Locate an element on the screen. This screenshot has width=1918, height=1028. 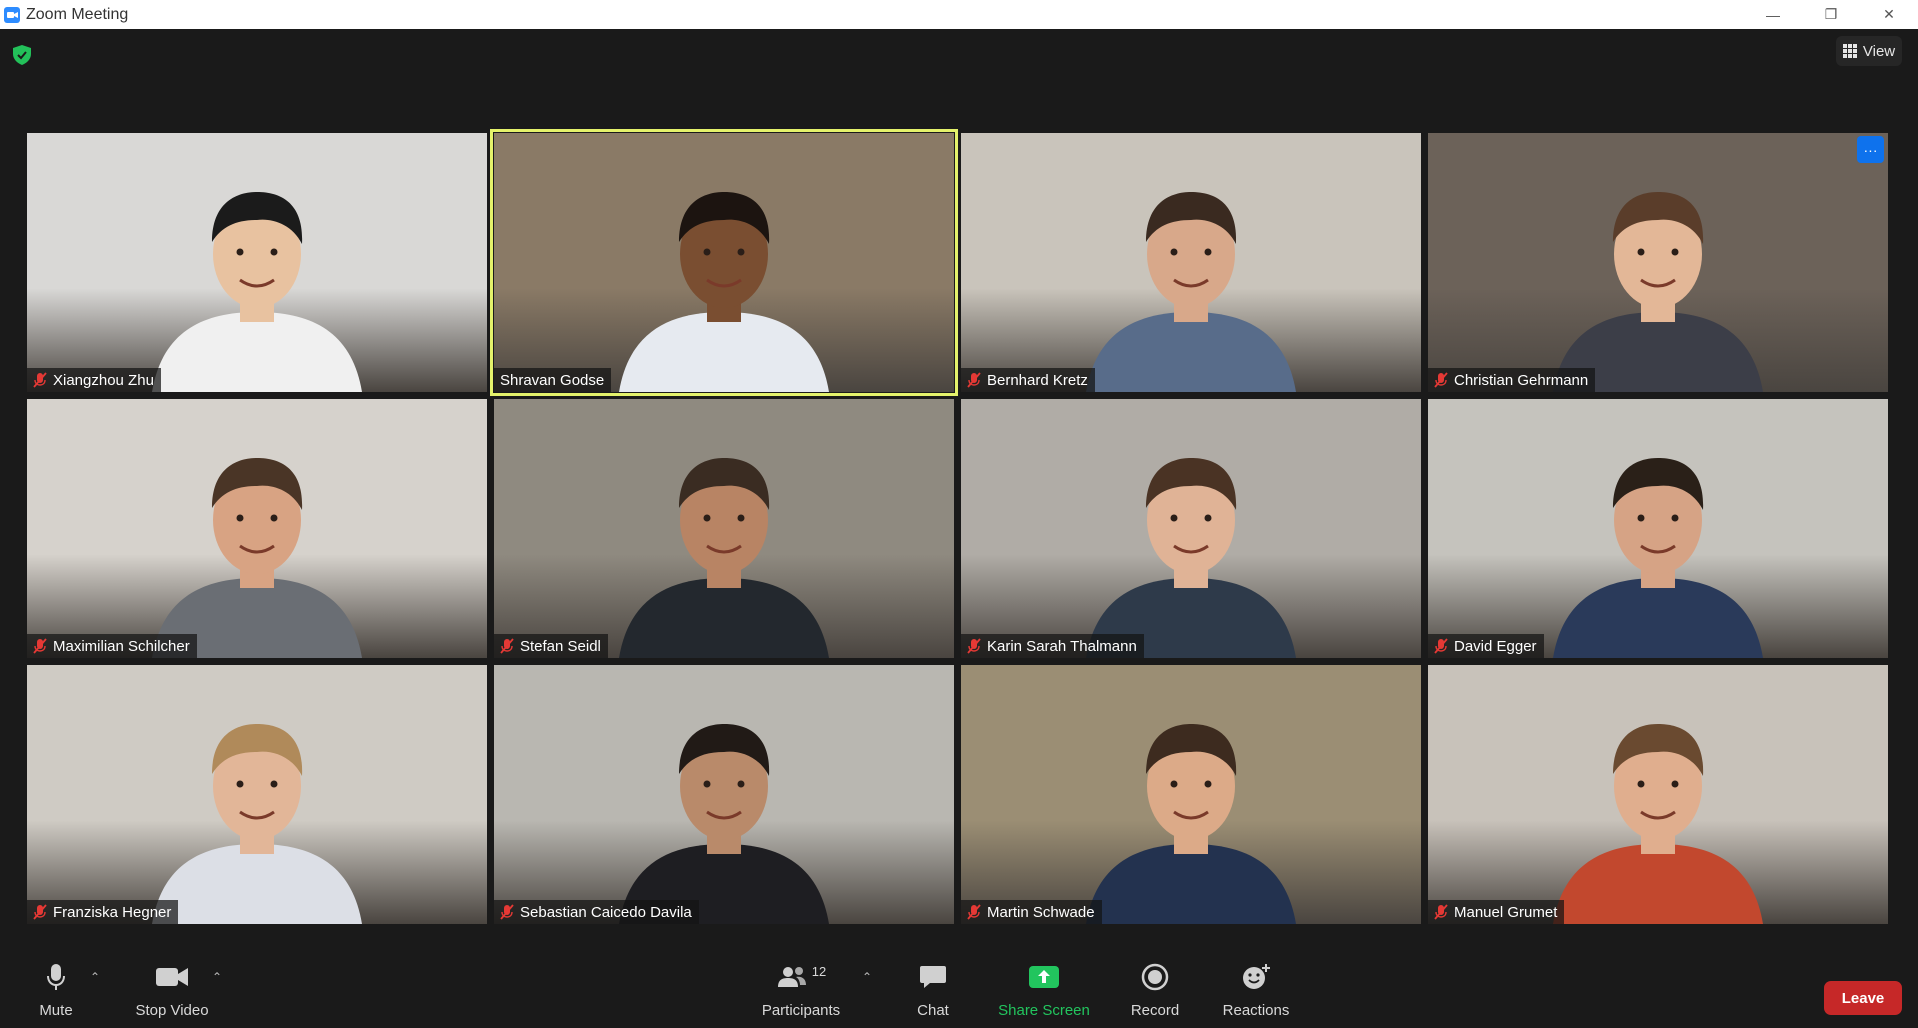
video-tile: Sebastian Caicedo Davila is located at coordinates (724, 794).